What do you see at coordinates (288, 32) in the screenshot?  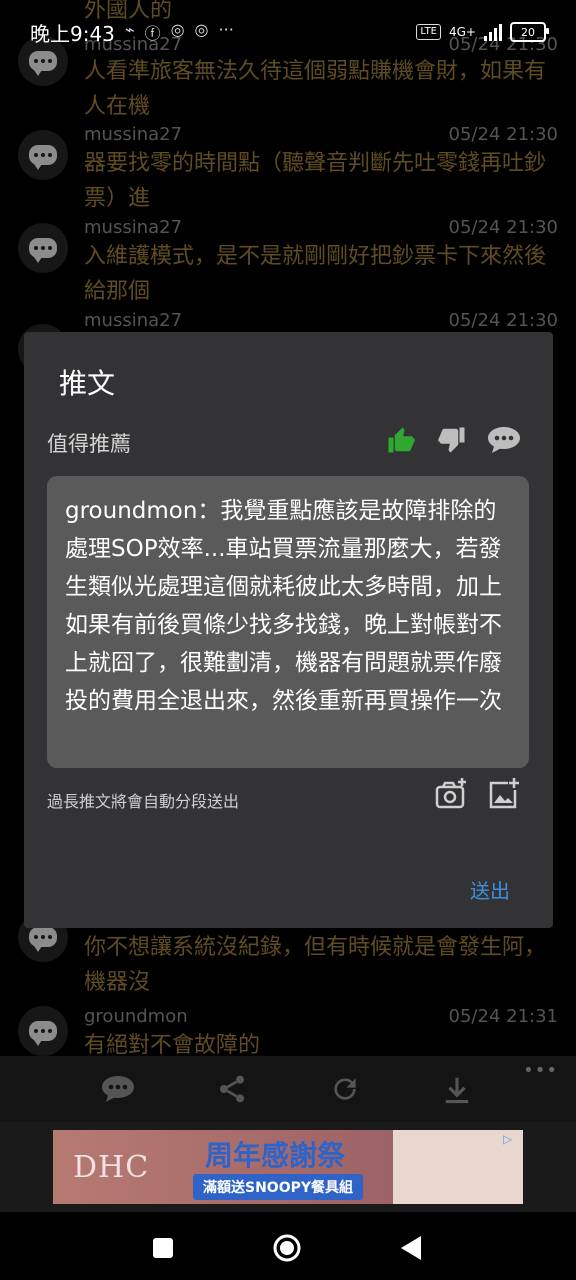 I see `status-bar: 晚上9:43 ⌁ ⓕ ◎ ◎ ··· LTE 4G+ 20` at bounding box center [288, 32].